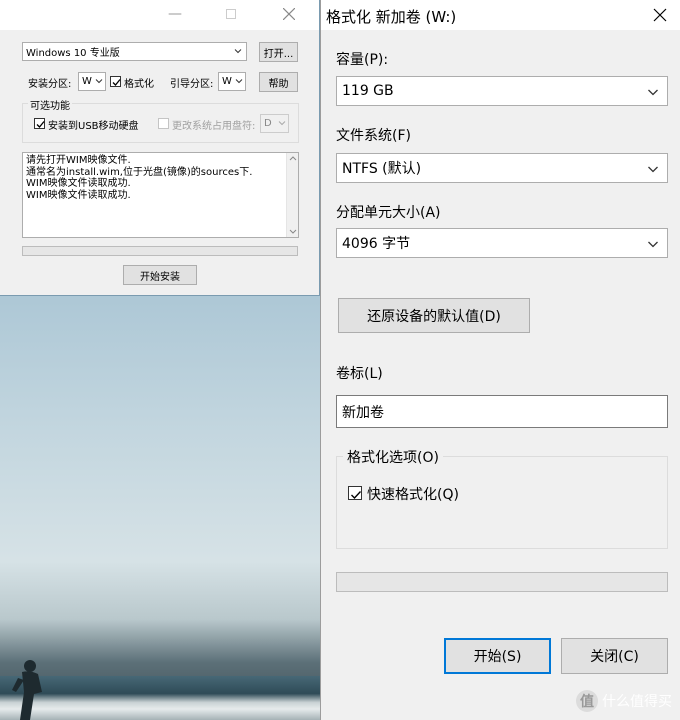  What do you see at coordinates (368, 91) in the screenshot?
I see `capacity-value: 119 GB` at bounding box center [368, 91].